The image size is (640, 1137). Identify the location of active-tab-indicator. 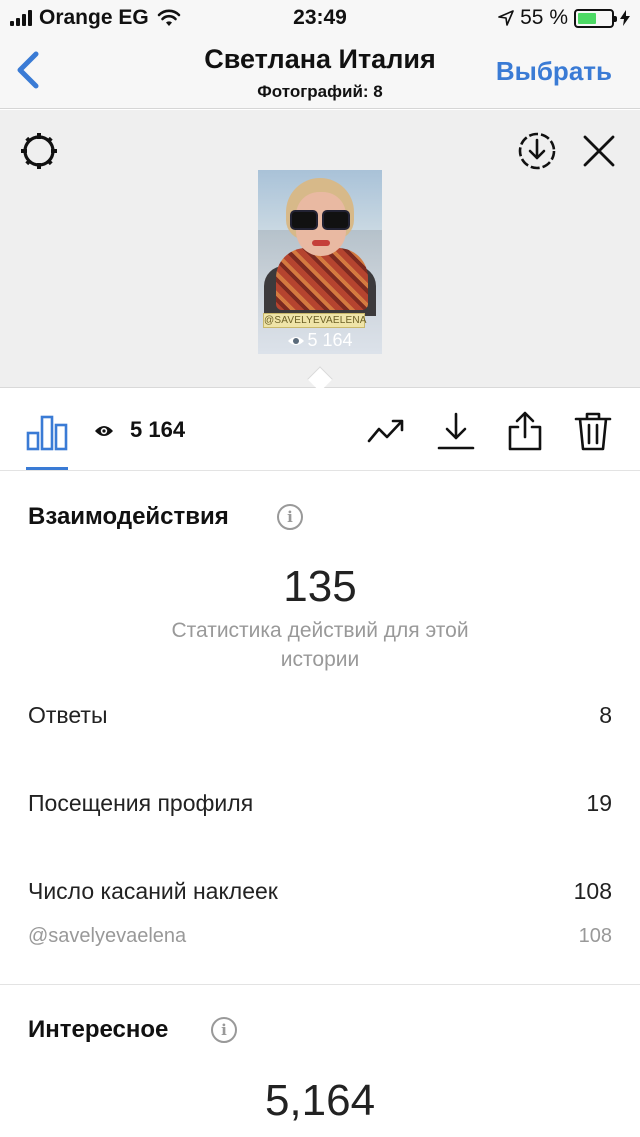
(47, 468).